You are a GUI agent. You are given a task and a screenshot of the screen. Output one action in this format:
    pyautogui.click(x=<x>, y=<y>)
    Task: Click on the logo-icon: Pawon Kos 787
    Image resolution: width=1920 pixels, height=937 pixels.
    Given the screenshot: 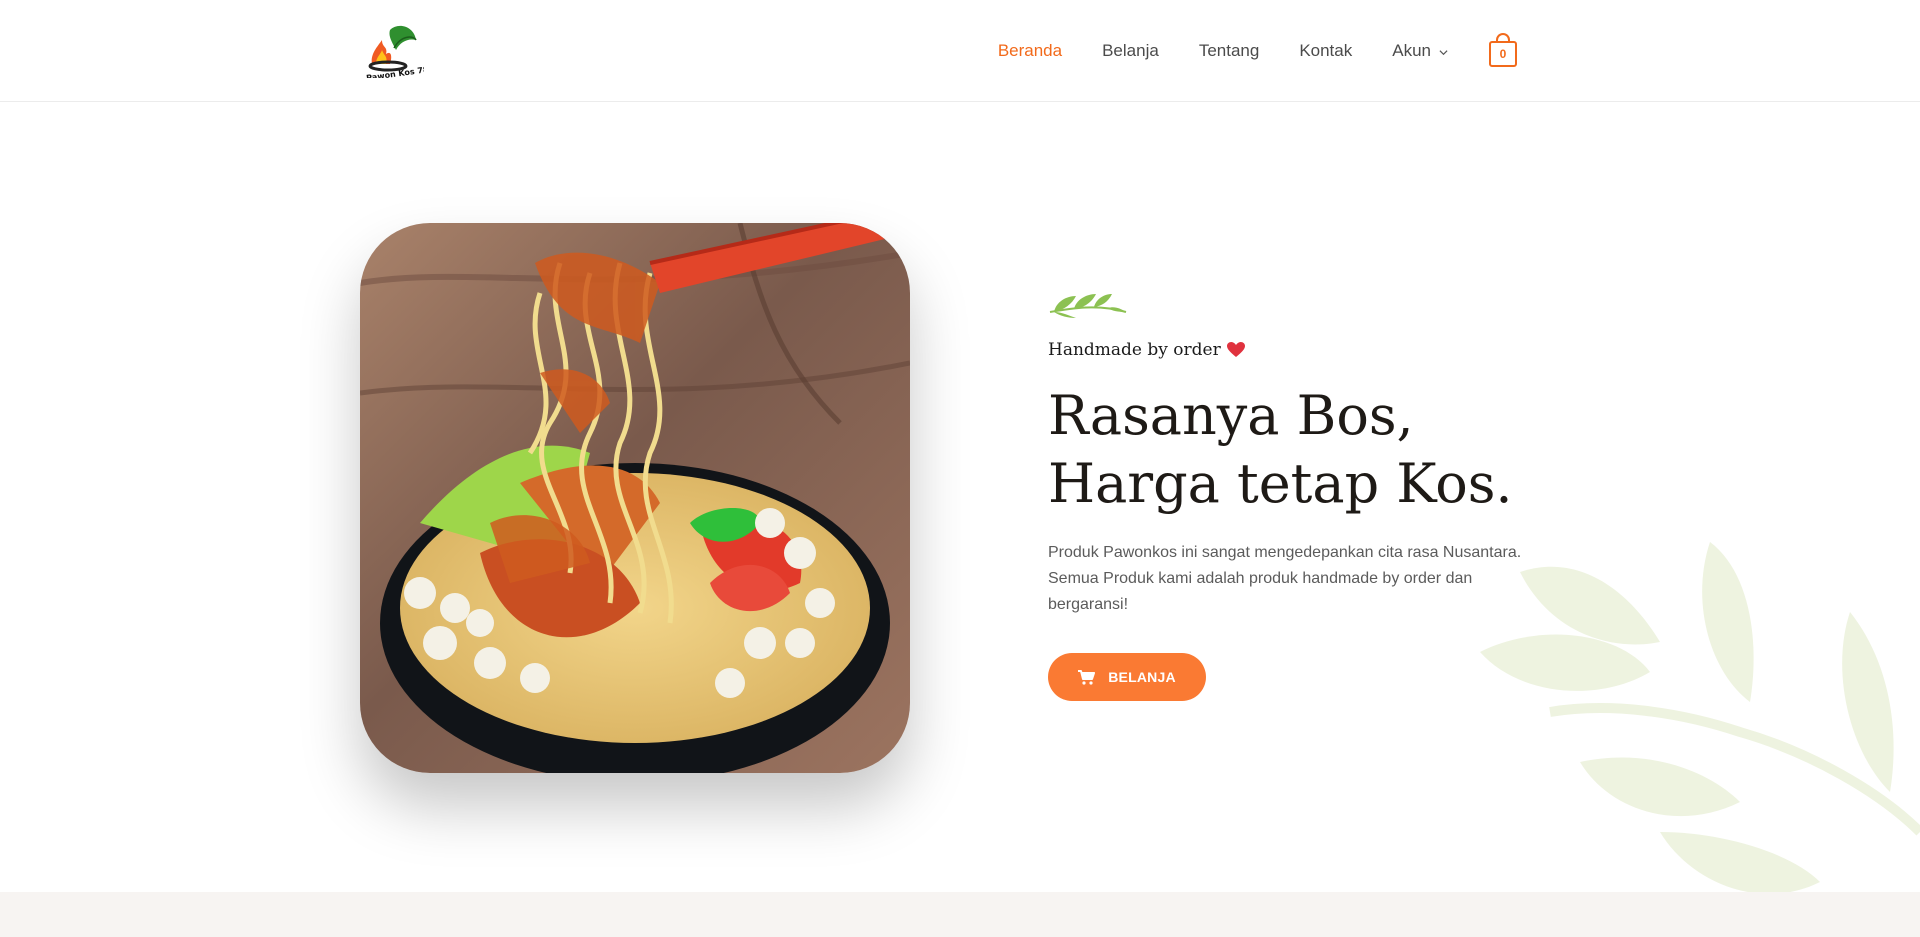 What is the action you would take?
    pyautogui.click(x=400, y=54)
    